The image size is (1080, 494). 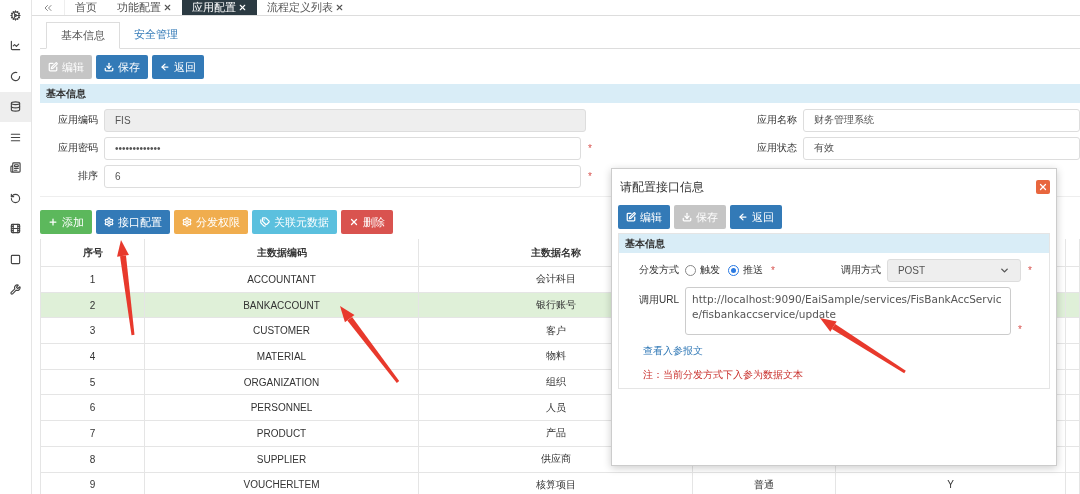 What do you see at coordinates (282, 434) in the screenshot?
I see `table-cell: PRODUCT` at bounding box center [282, 434].